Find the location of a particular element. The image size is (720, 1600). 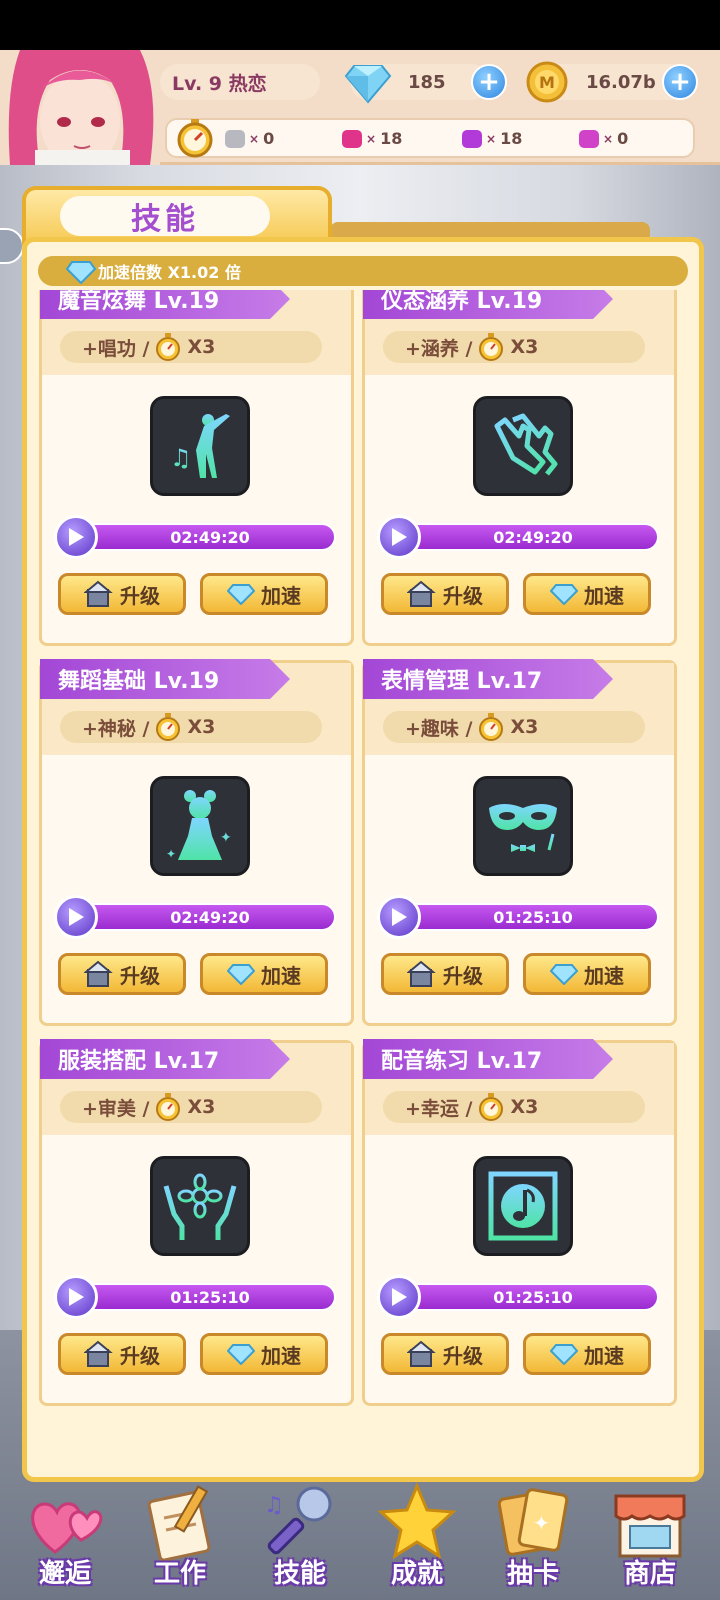

skill-bonus: +涵养 / X3 is located at coordinates (514, 347).